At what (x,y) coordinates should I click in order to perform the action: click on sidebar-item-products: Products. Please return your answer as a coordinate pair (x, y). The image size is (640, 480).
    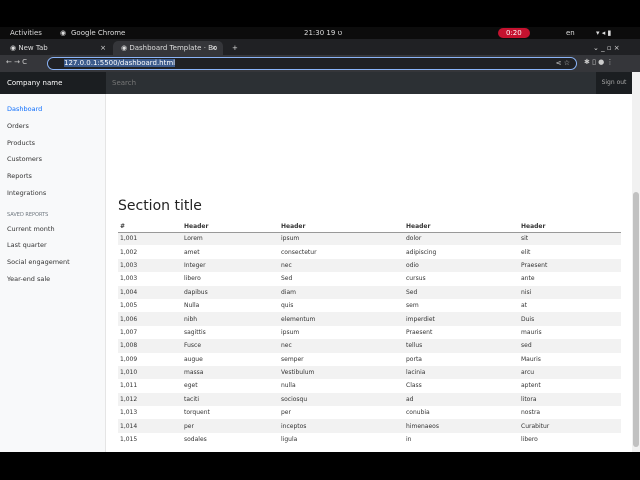
    Looking at the image, I should click on (21, 143).